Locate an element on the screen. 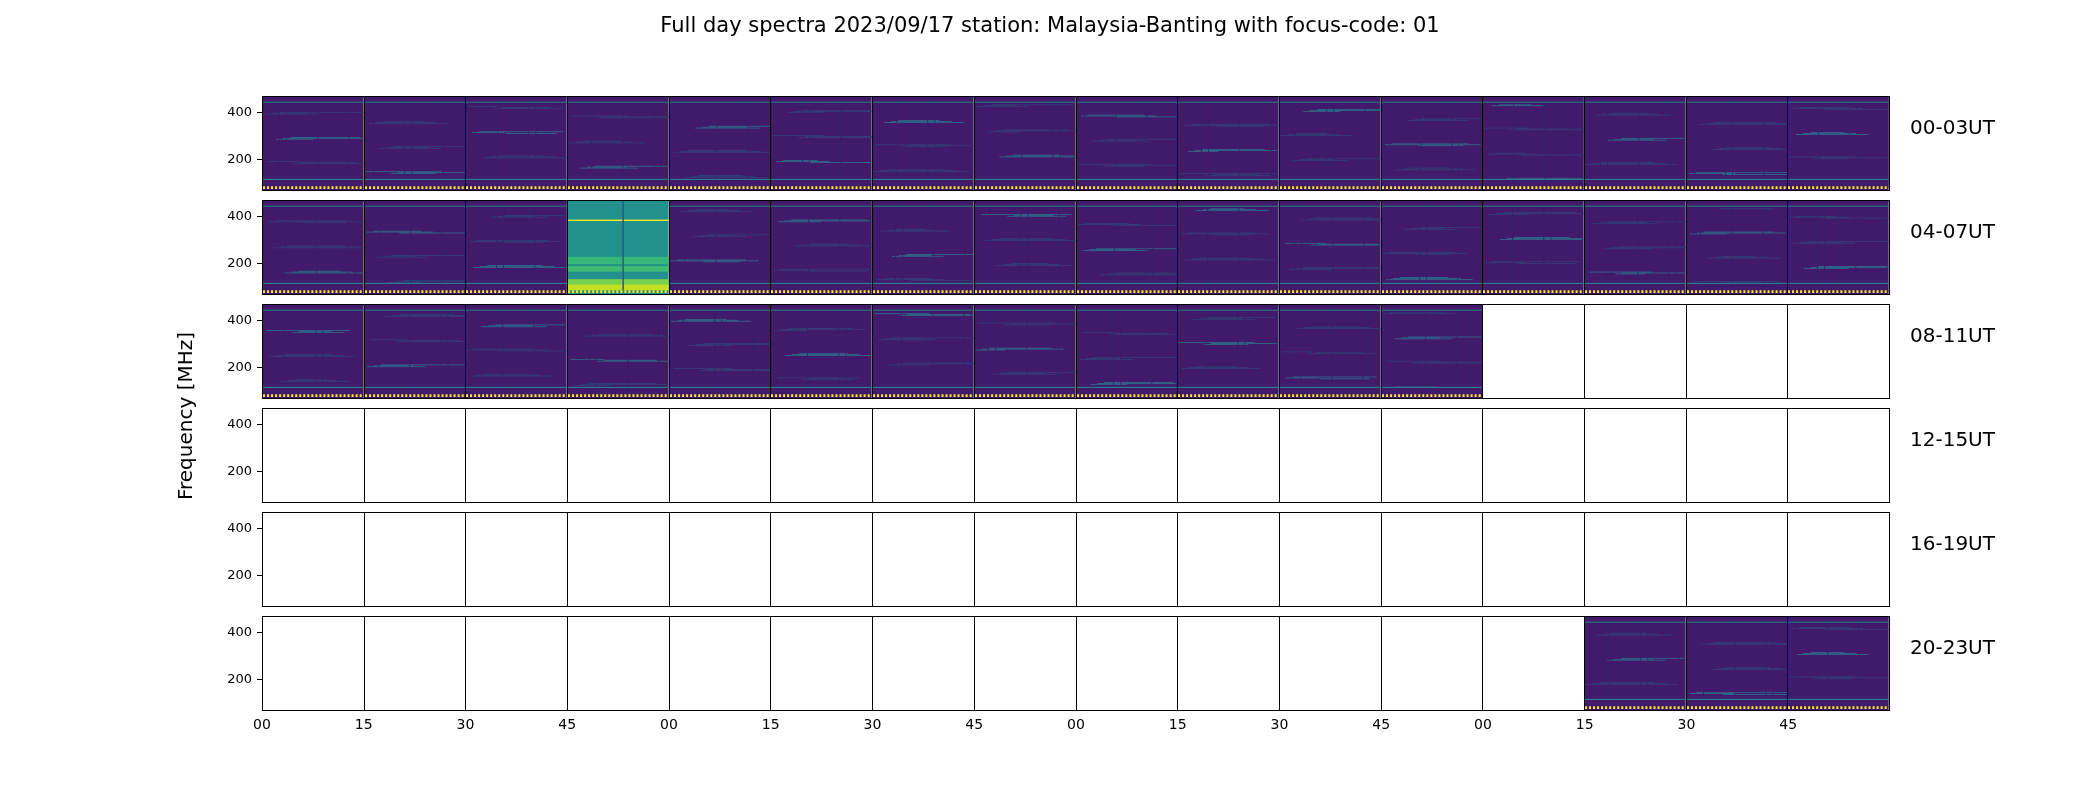 The height and width of the screenshot is (800, 2100). y-axis-label: Frequency [MHz] is located at coordinates (185, 415).